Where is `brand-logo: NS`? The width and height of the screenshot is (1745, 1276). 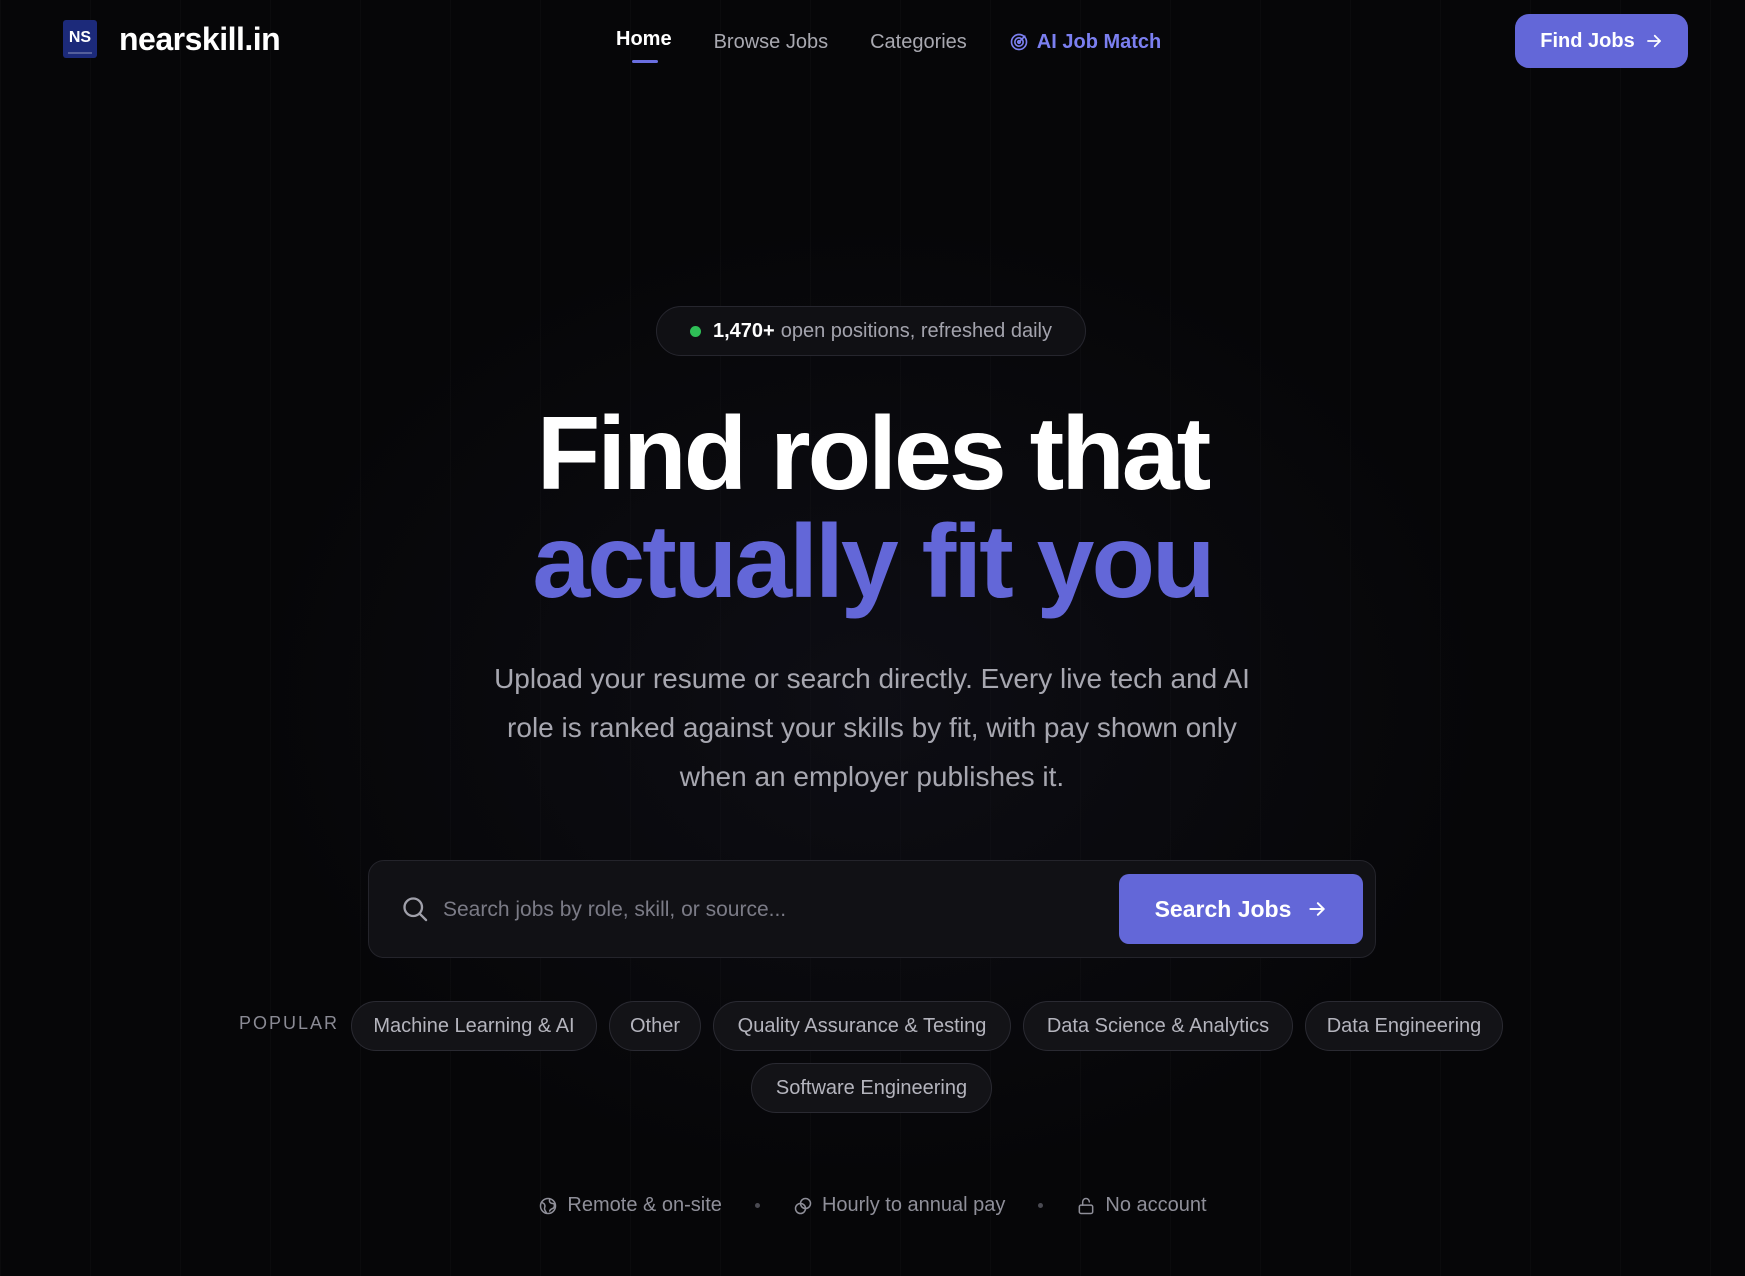
brand-logo: NS is located at coordinates (80, 39).